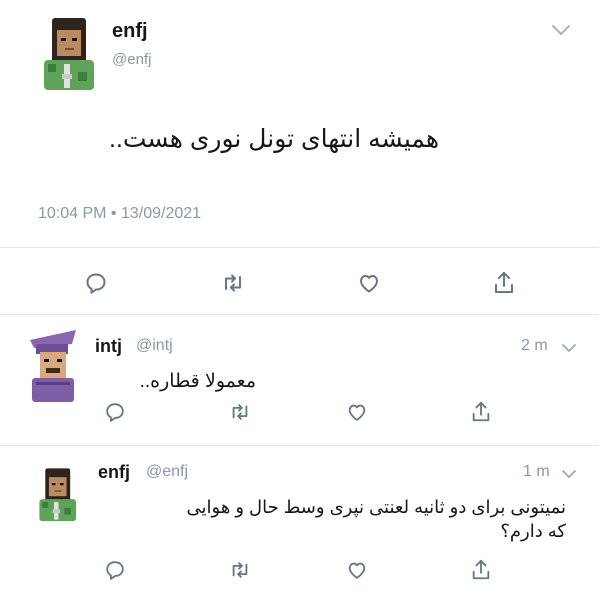 The image size is (599, 591). I want to click on reply-text: معمولا قطاره.., so click(197, 381).